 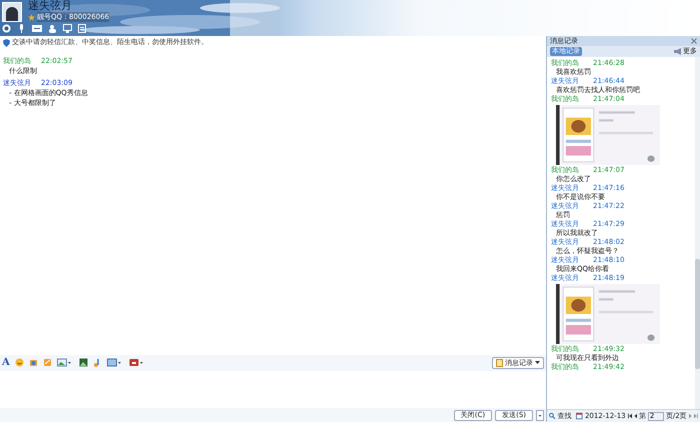 What do you see at coordinates (6, 28) in the screenshot?
I see `video-icon` at bounding box center [6, 28].